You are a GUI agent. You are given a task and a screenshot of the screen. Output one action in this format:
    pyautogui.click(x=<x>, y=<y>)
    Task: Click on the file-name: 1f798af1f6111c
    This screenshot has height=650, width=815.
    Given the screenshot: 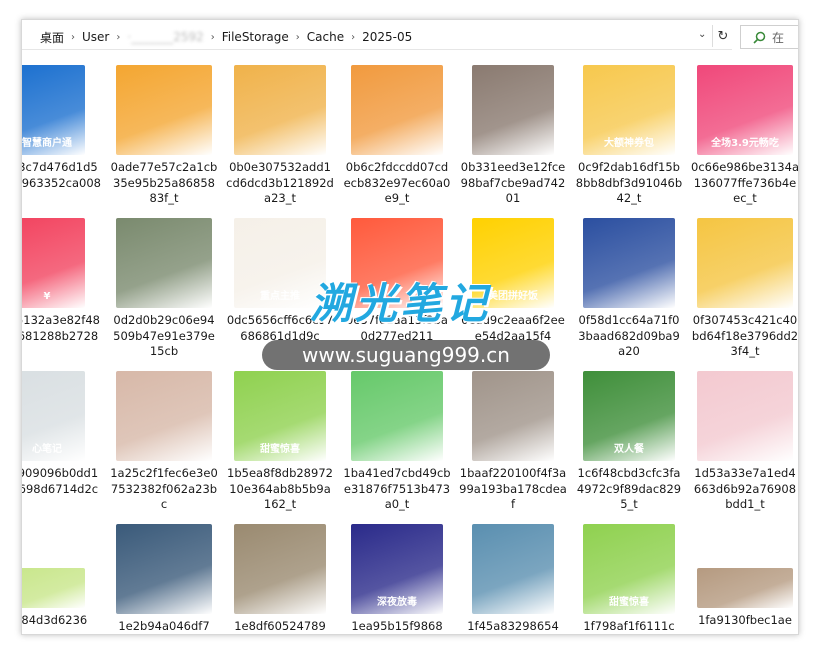 What is the action you would take?
    pyautogui.click(x=629, y=626)
    